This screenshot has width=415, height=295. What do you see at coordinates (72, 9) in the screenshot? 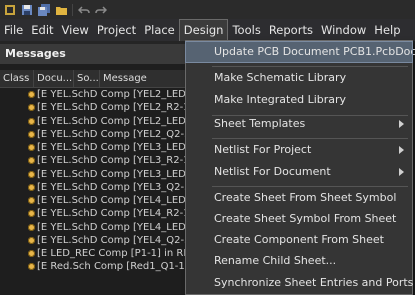
I see `toolbar-separator` at bounding box center [72, 9].